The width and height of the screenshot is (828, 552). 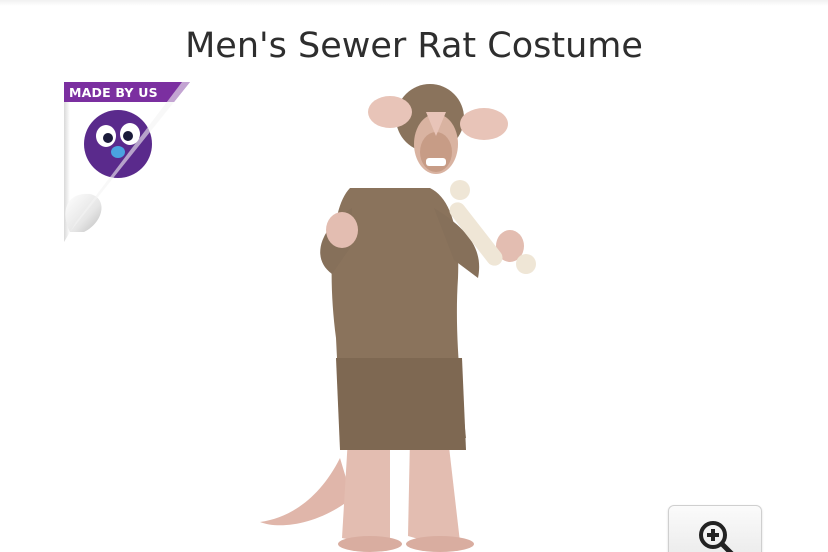 I want to click on zoom-in-icon, so click(x=716, y=535).